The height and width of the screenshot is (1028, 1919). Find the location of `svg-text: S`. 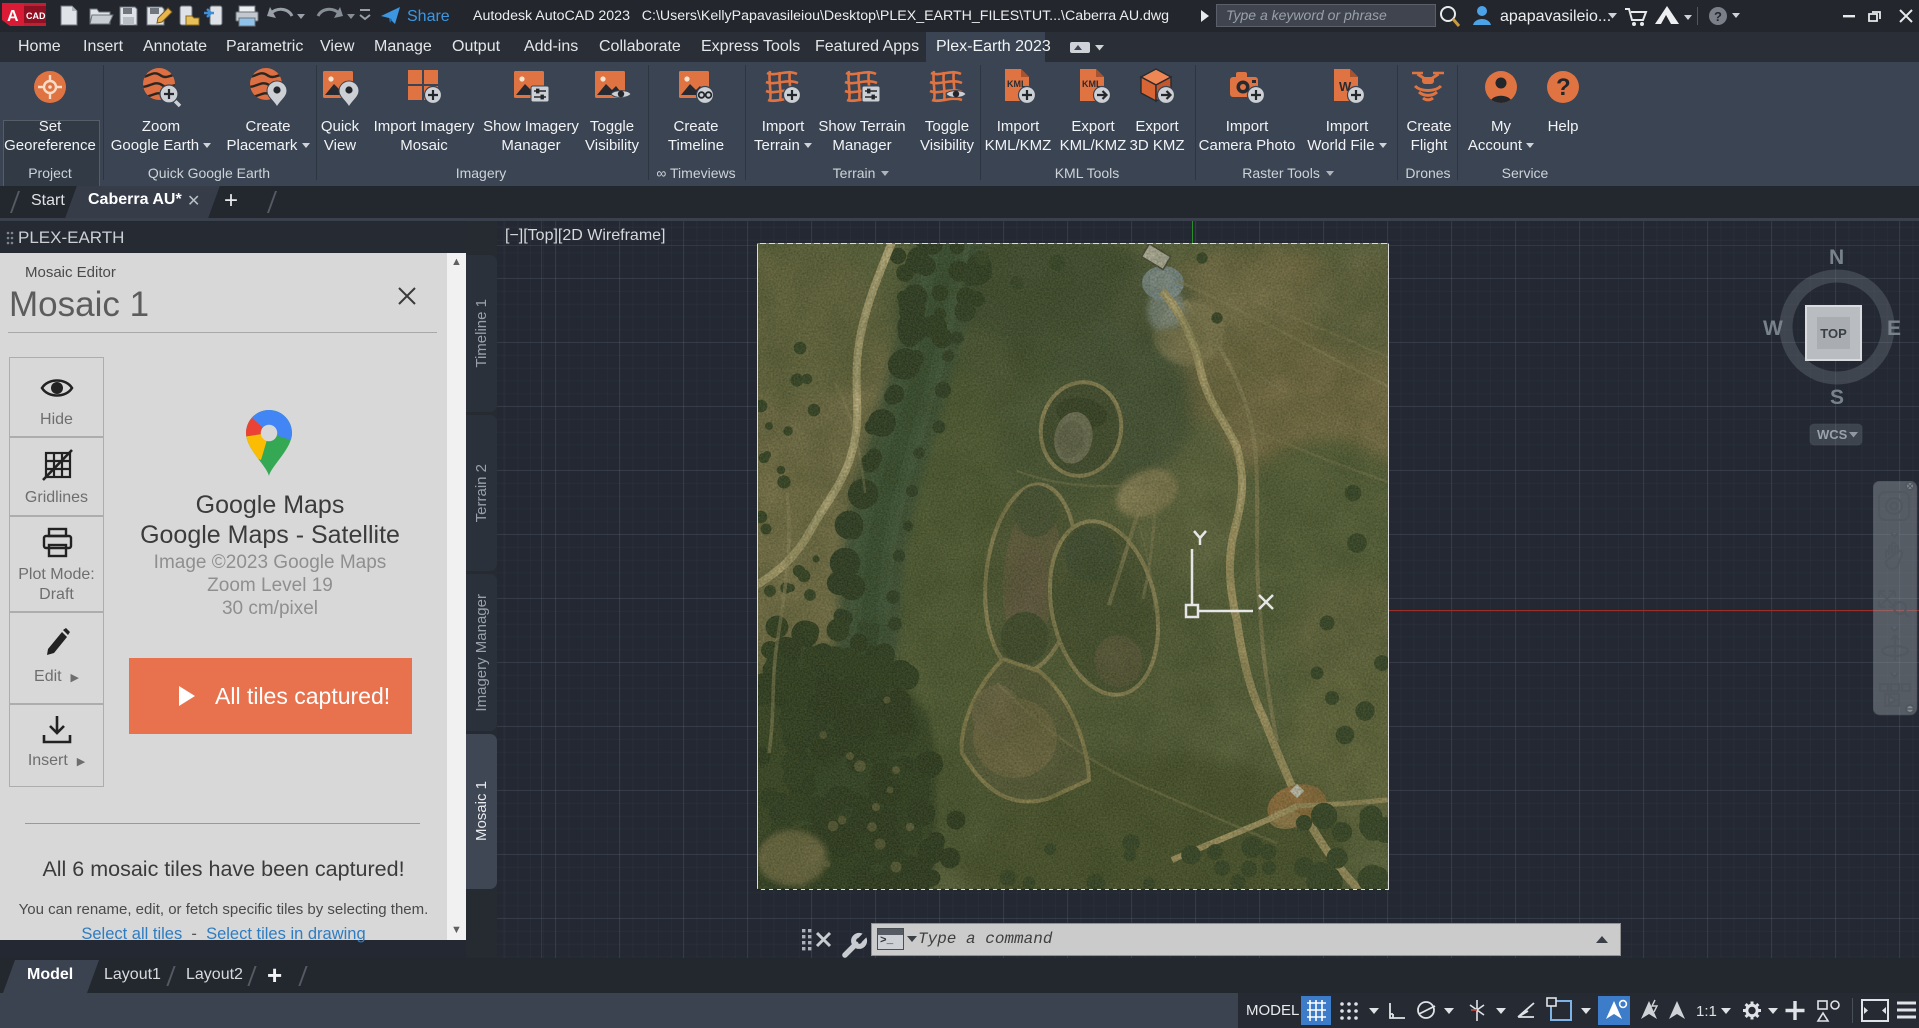

svg-text: S is located at coordinates (1837, 397).